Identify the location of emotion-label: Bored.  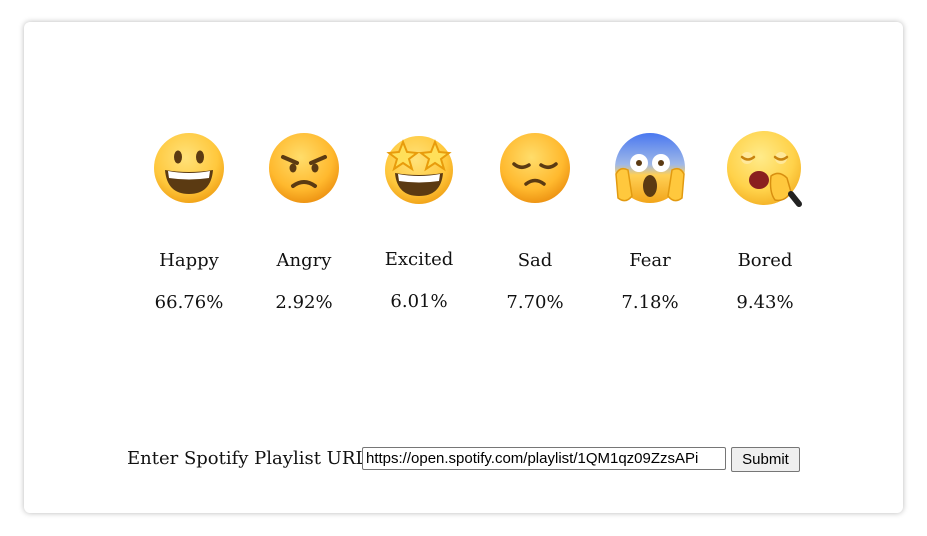
(765, 260).